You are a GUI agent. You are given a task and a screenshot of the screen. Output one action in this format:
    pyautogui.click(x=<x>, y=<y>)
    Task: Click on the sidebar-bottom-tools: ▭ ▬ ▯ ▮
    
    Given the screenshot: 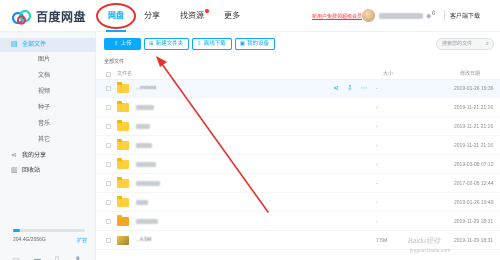 What is the action you would take?
    pyautogui.click(x=55, y=258)
    